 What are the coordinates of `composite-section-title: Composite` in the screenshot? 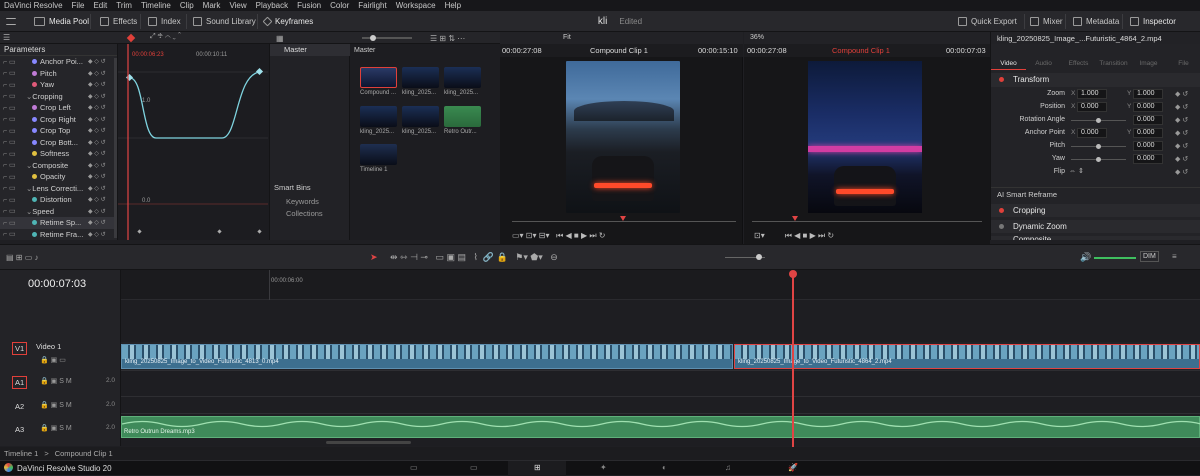 It's located at (1032, 237).